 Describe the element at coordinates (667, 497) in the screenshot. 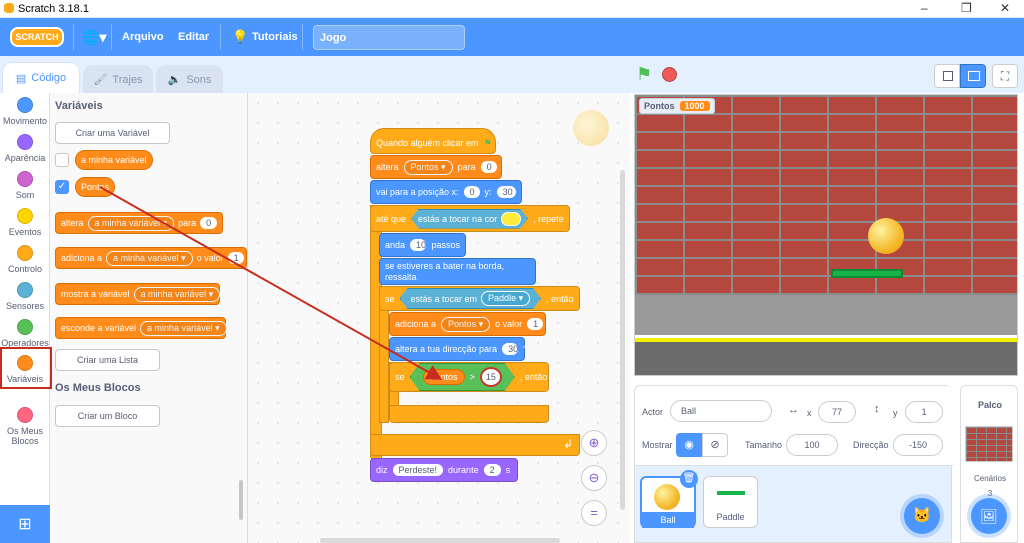

I see `ball-thumbnail` at that location.